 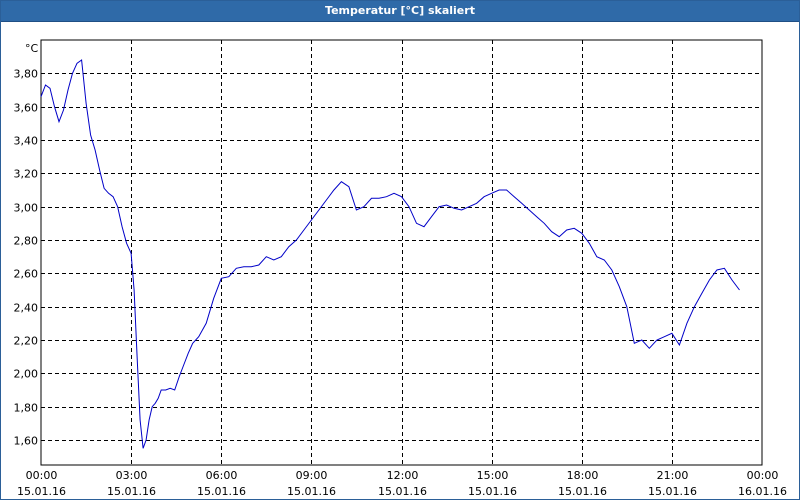 I want to click on y-tick-label: 3,00, so click(x=26, y=208).